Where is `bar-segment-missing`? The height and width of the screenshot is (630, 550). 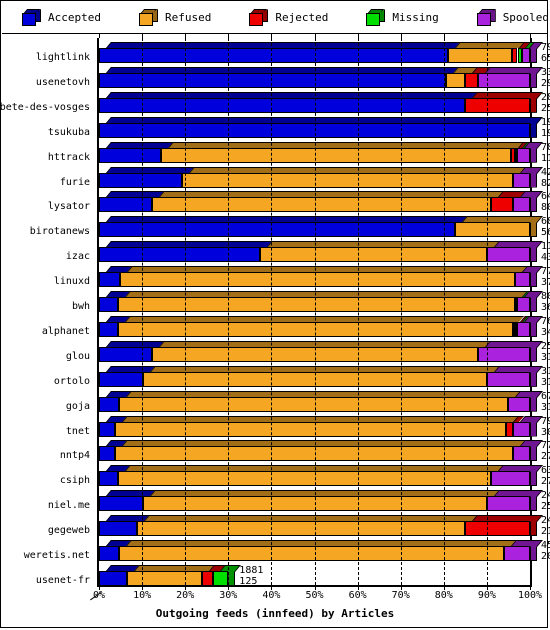
bar-segment-missing is located at coordinates (221, 578).